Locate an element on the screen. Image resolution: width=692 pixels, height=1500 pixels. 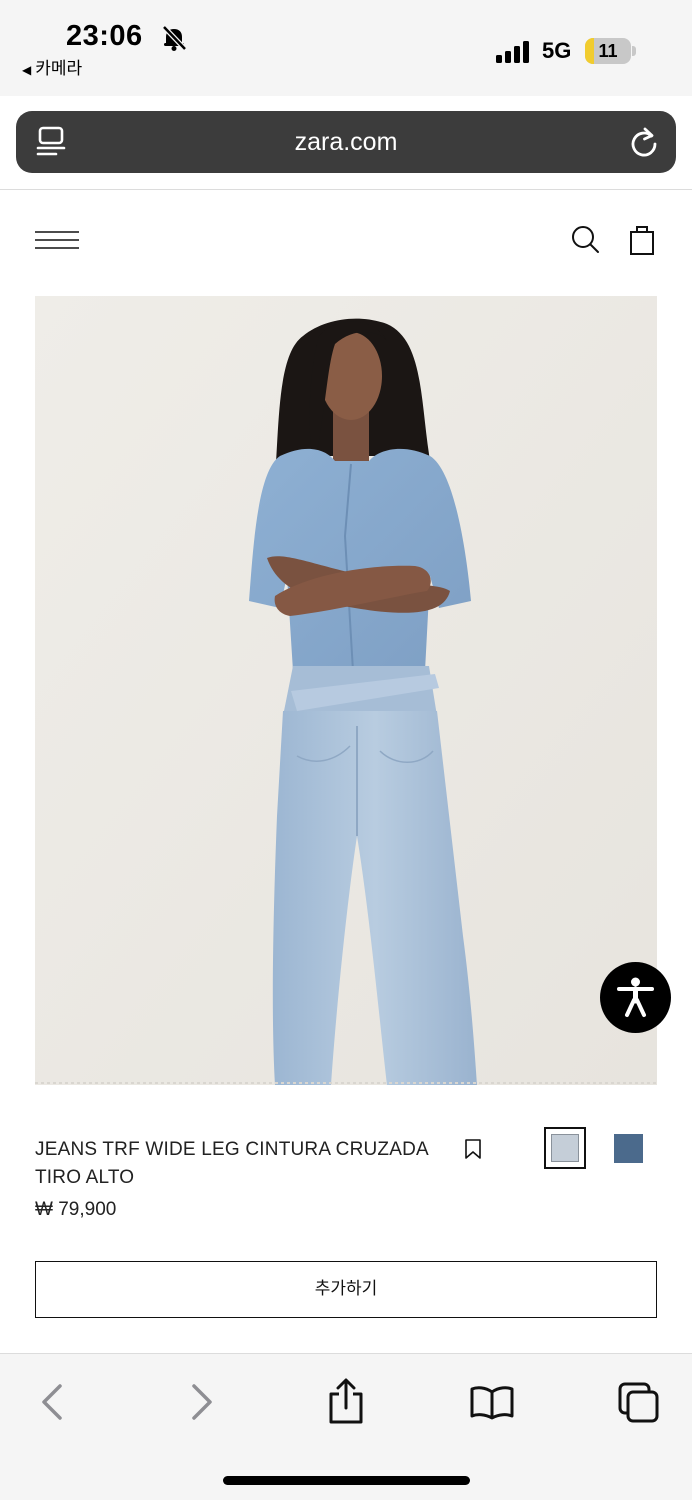
shopping-bag-icon is located at coordinates (642, 240).